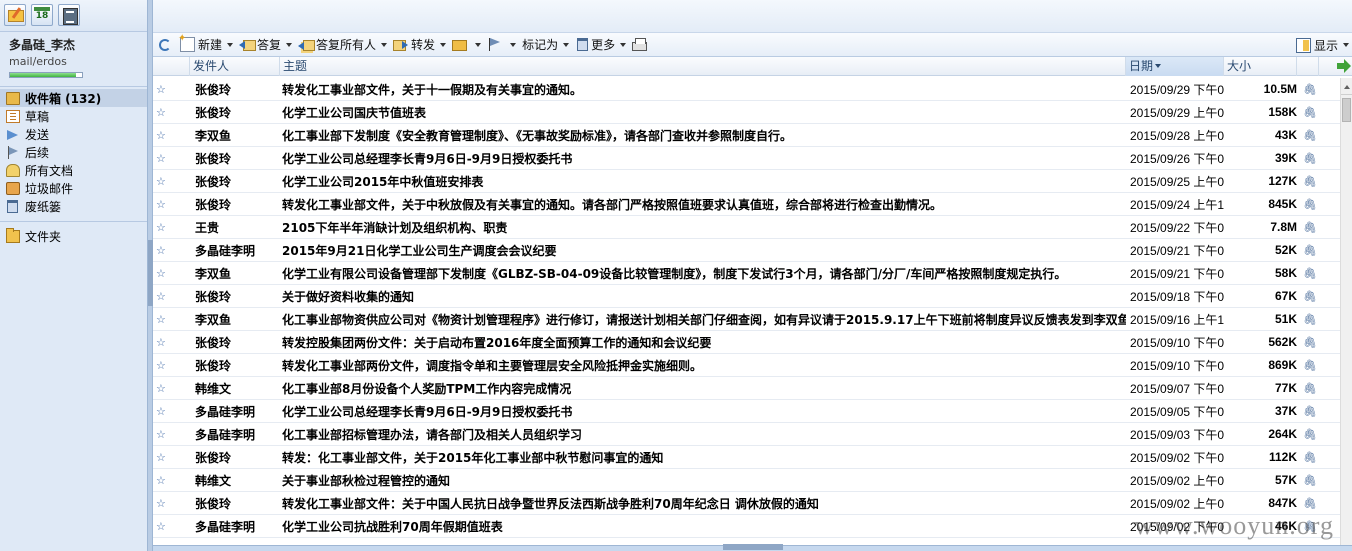  What do you see at coordinates (501, 45) in the screenshot?
I see `follow-up-button` at bounding box center [501, 45].